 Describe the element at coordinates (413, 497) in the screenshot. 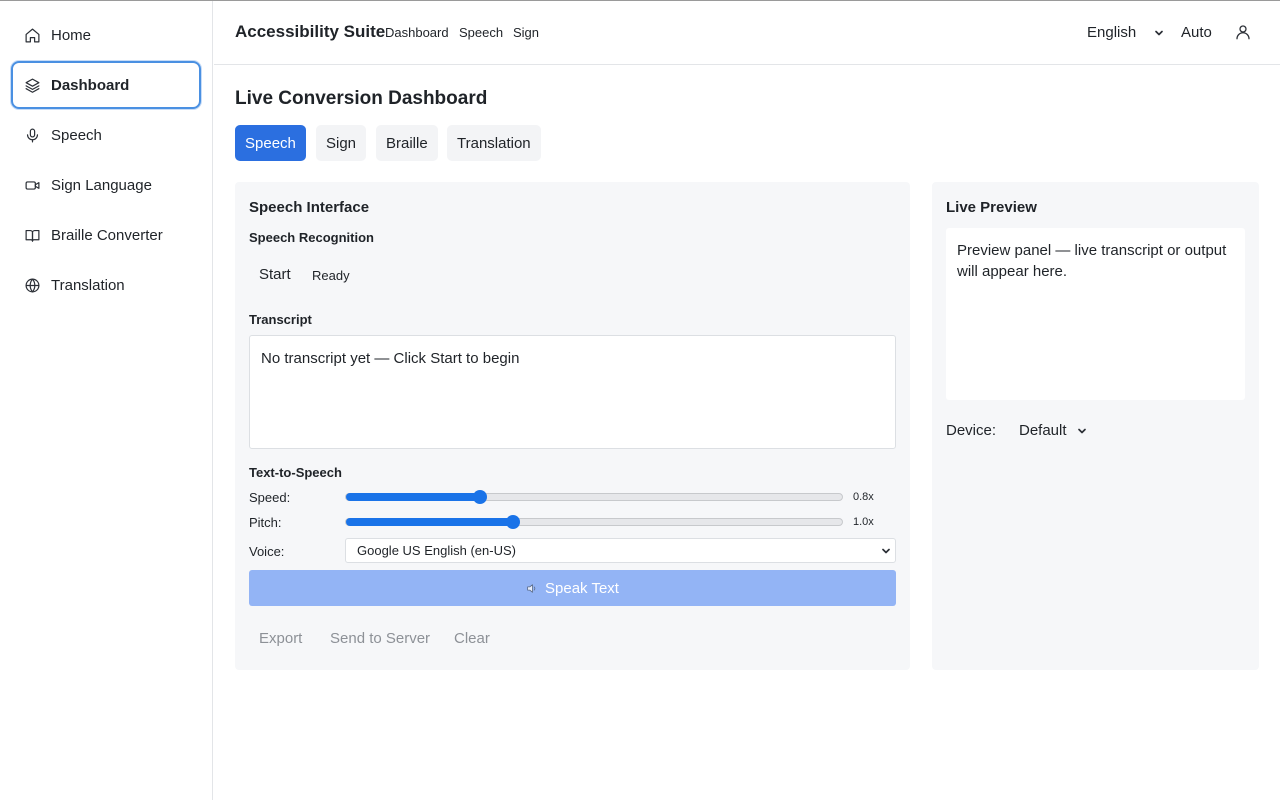

I see `speed-slider-fill` at that location.